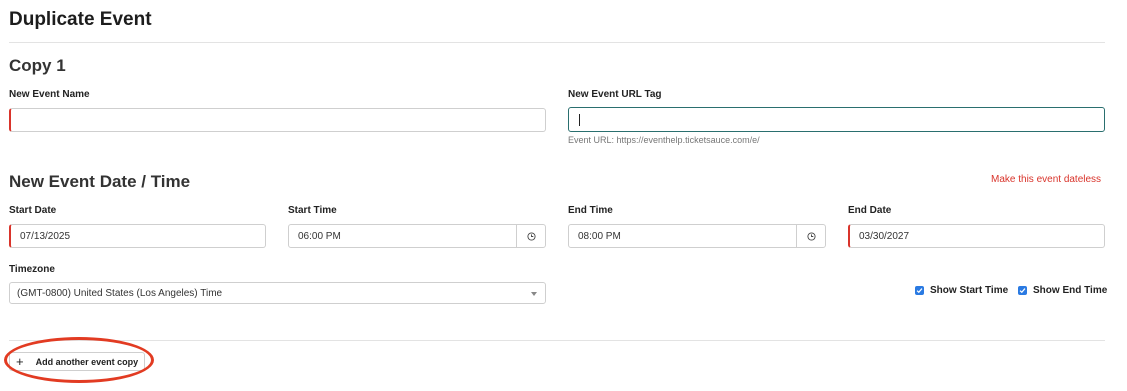  What do you see at coordinates (884, 236) in the screenshot?
I see `end-date-value: 03/30/2027` at bounding box center [884, 236].